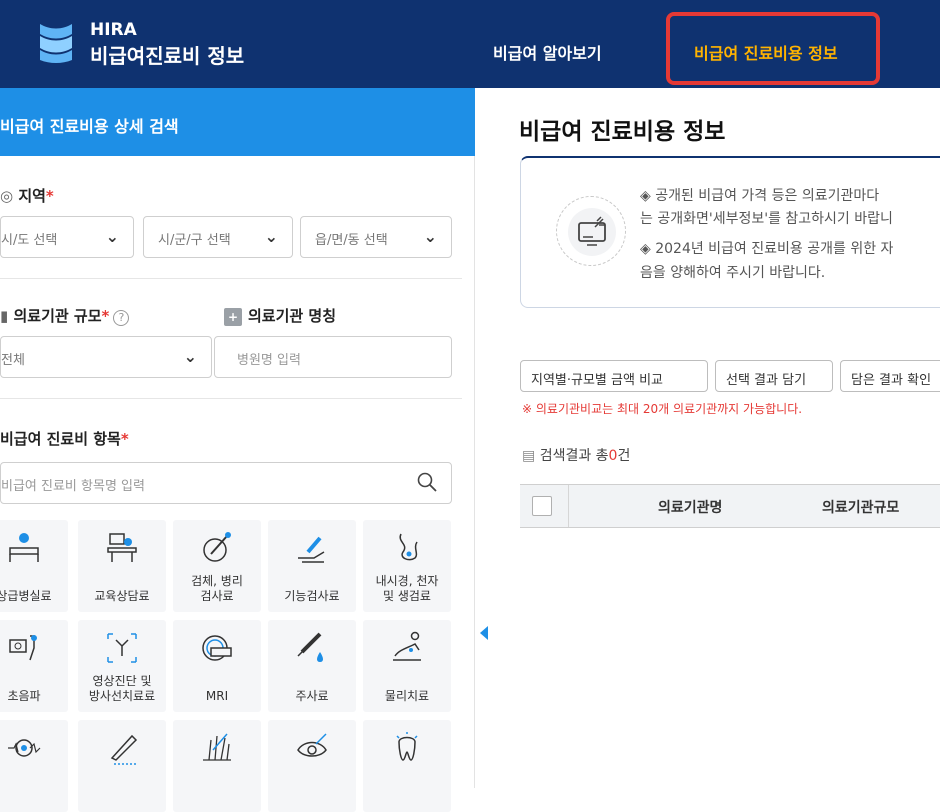 This screenshot has width=940, height=812. I want to click on virus-icon, so click(24, 748).